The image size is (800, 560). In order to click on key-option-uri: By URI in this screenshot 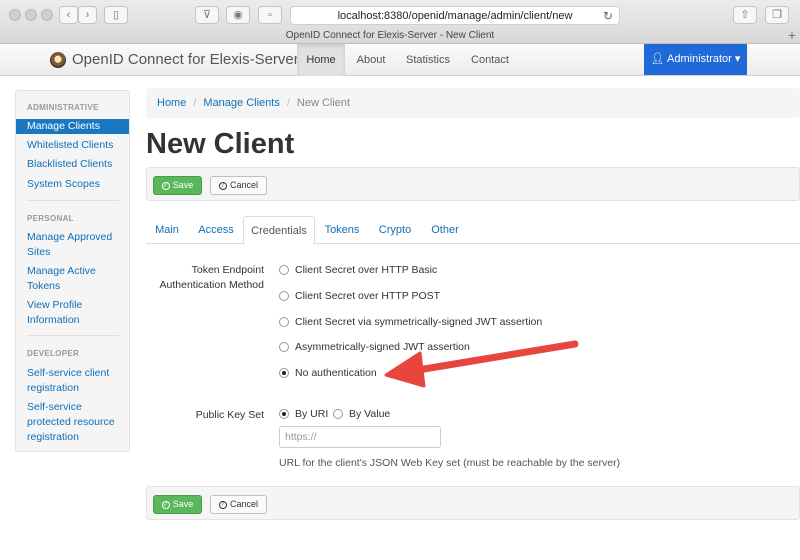, I will do `click(303, 414)`.